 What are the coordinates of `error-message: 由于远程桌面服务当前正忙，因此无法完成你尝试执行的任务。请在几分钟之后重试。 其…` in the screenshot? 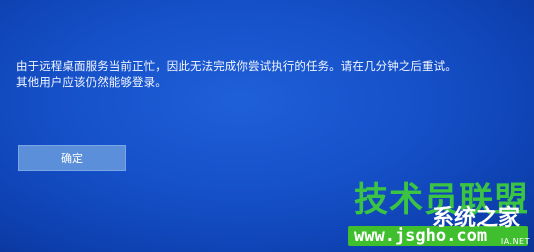 It's located at (271, 74).